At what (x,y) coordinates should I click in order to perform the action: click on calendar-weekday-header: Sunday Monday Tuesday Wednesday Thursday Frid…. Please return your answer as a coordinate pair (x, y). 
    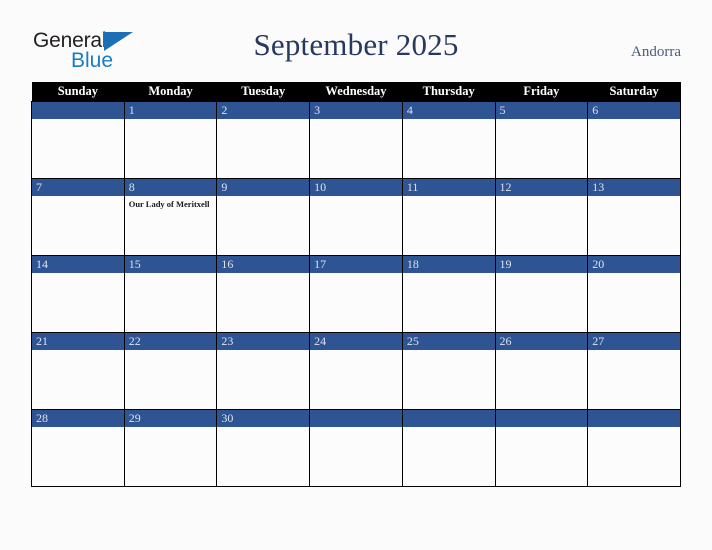
    Looking at the image, I should click on (356, 92).